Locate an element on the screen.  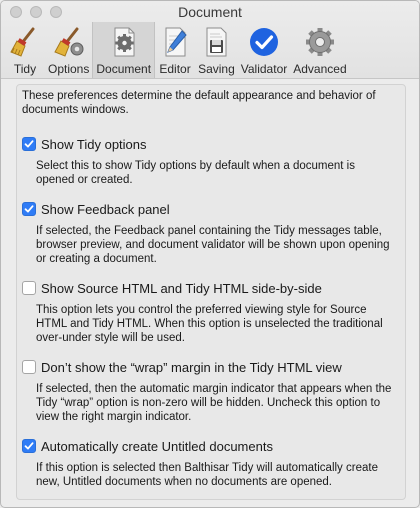
option-row: Automatically create Untitled documents is located at coordinates (212, 446).